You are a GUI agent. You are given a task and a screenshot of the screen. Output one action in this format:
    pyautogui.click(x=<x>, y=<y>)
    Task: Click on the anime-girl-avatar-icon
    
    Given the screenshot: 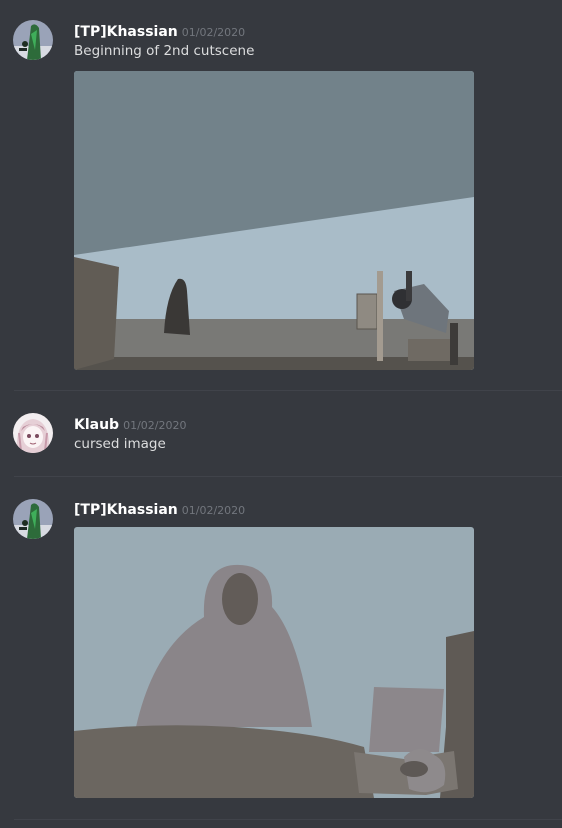 What is the action you would take?
    pyautogui.click(x=33, y=433)
    